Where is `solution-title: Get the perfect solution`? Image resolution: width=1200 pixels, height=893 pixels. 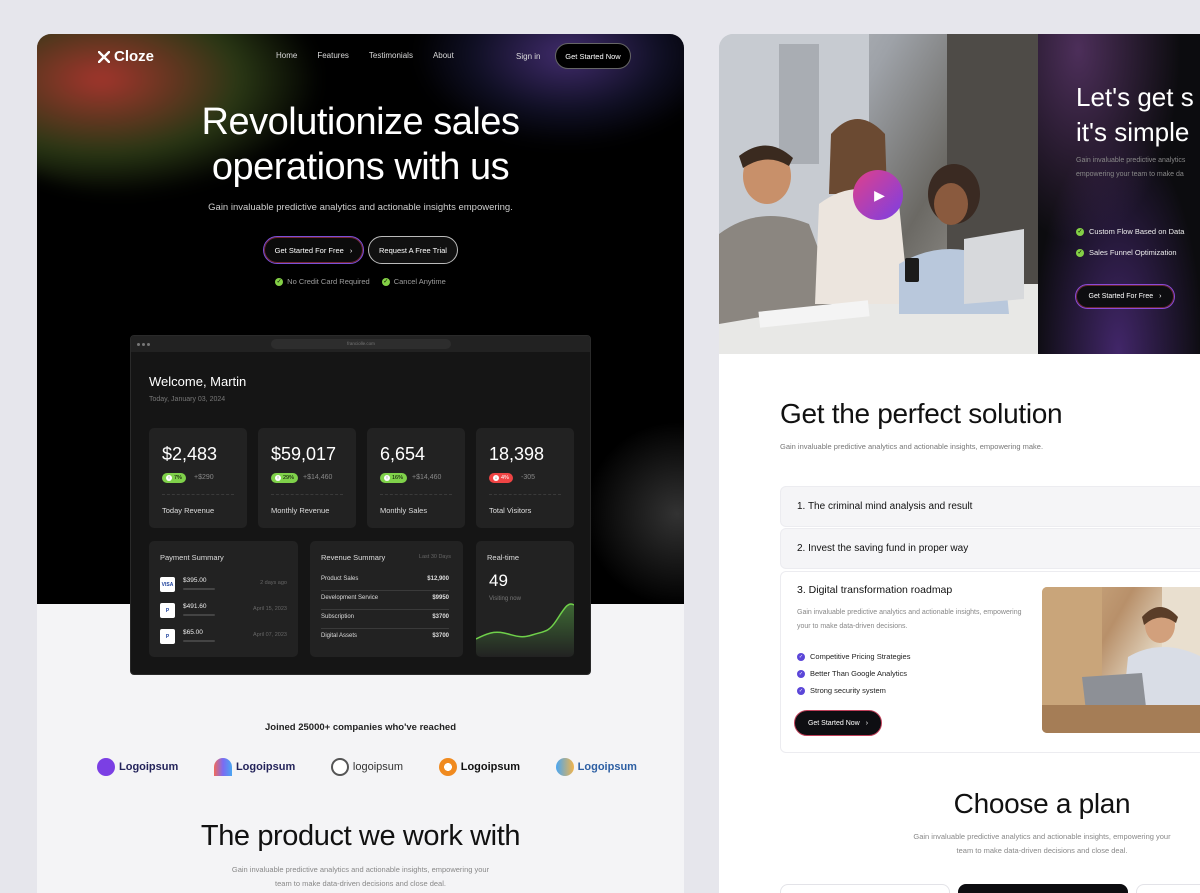 solution-title: Get the perfect solution is located at coordinates (921, 413).